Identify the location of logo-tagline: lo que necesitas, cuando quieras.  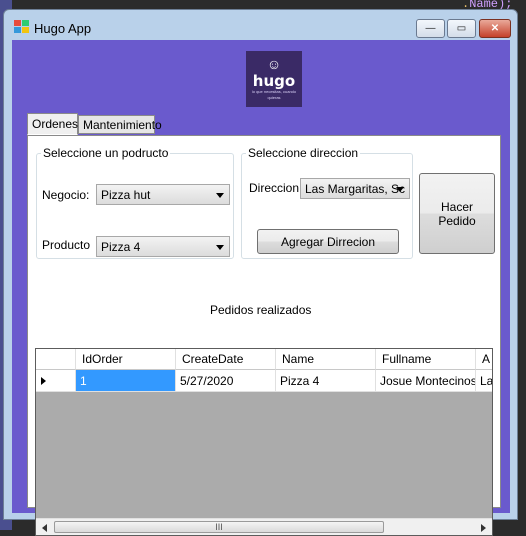
(274, 94).